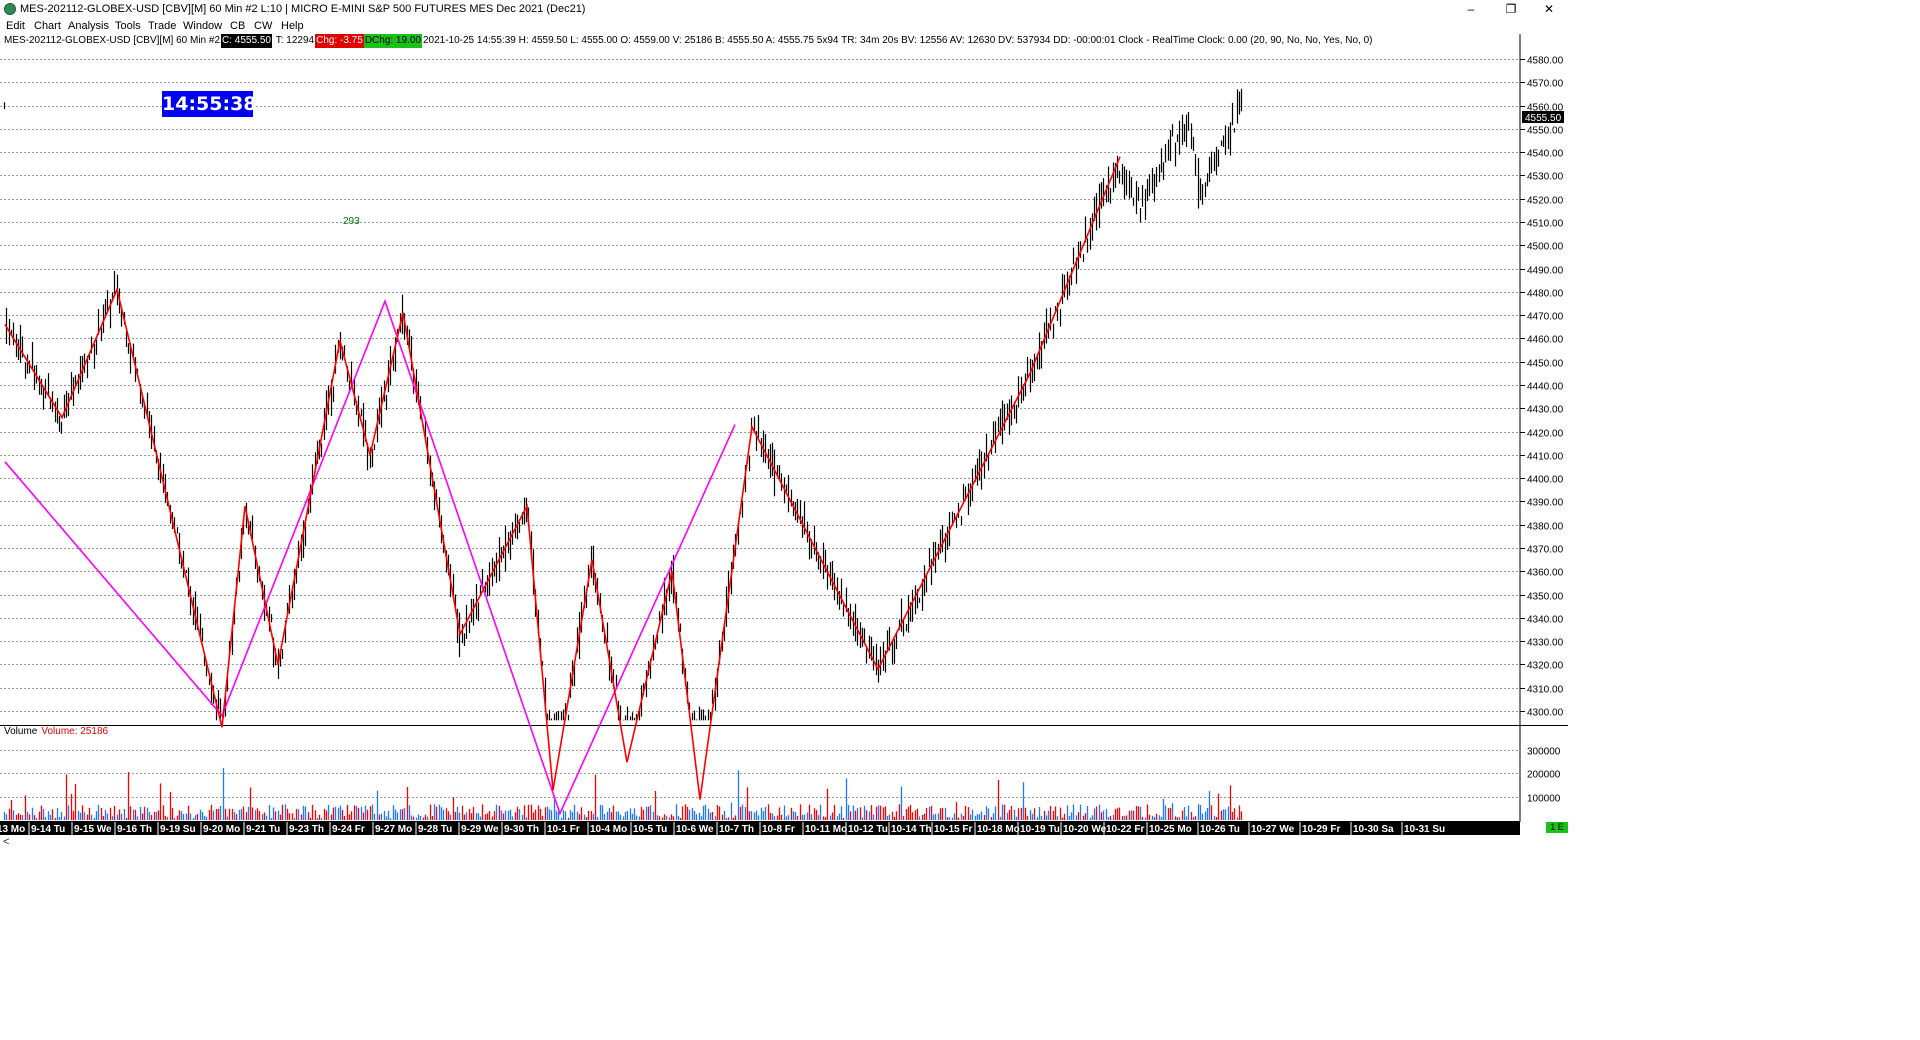 The width and height of the screenshot is (1920, 1040). I want to click on volume-pane-label: Volume Volume: 25186, so click(56, 731).